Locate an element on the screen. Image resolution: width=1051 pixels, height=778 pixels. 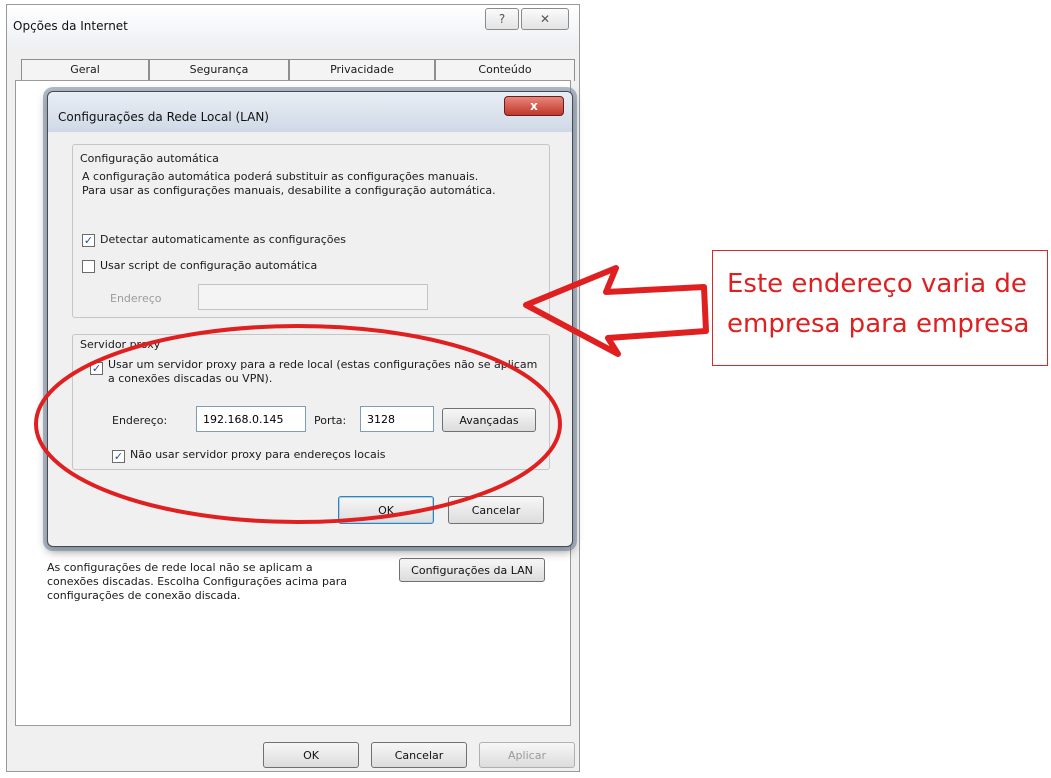
close-dialog-button: x is located at coordinates (534, 106).